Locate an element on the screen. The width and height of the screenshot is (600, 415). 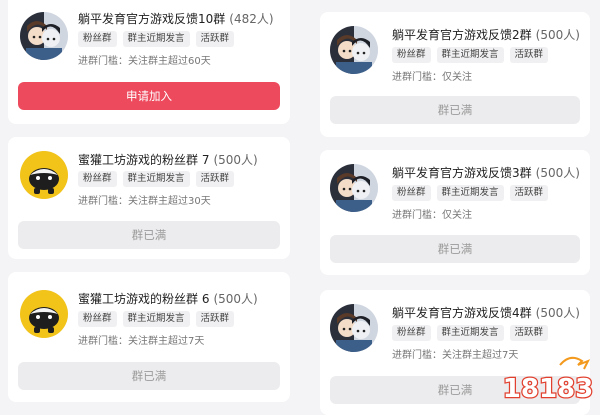
group-name: 蜜獾工坊游戏的粉丝群 6 is located at coordinates (144, 299).